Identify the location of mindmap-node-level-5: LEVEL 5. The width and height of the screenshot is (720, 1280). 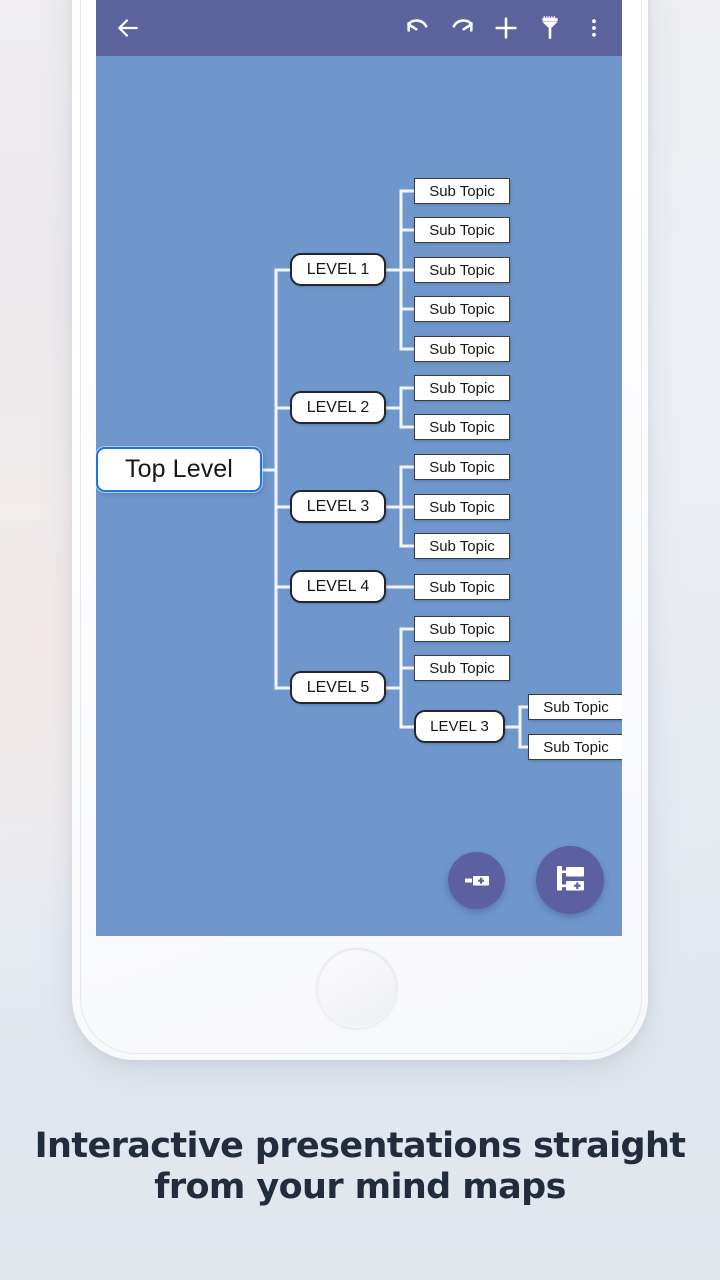
(338, 687).